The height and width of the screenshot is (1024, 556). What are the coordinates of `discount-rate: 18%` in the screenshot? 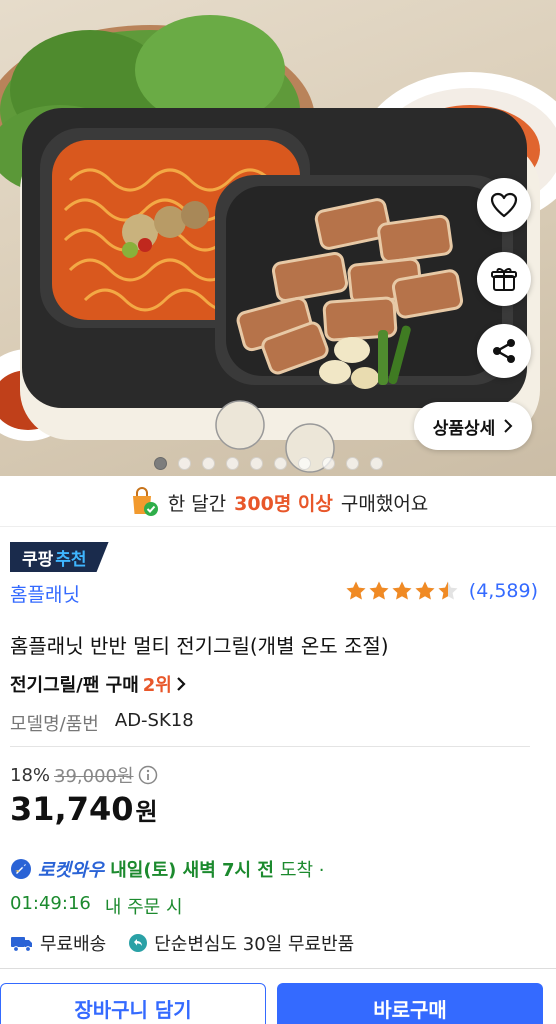 It's located at (30, 775).